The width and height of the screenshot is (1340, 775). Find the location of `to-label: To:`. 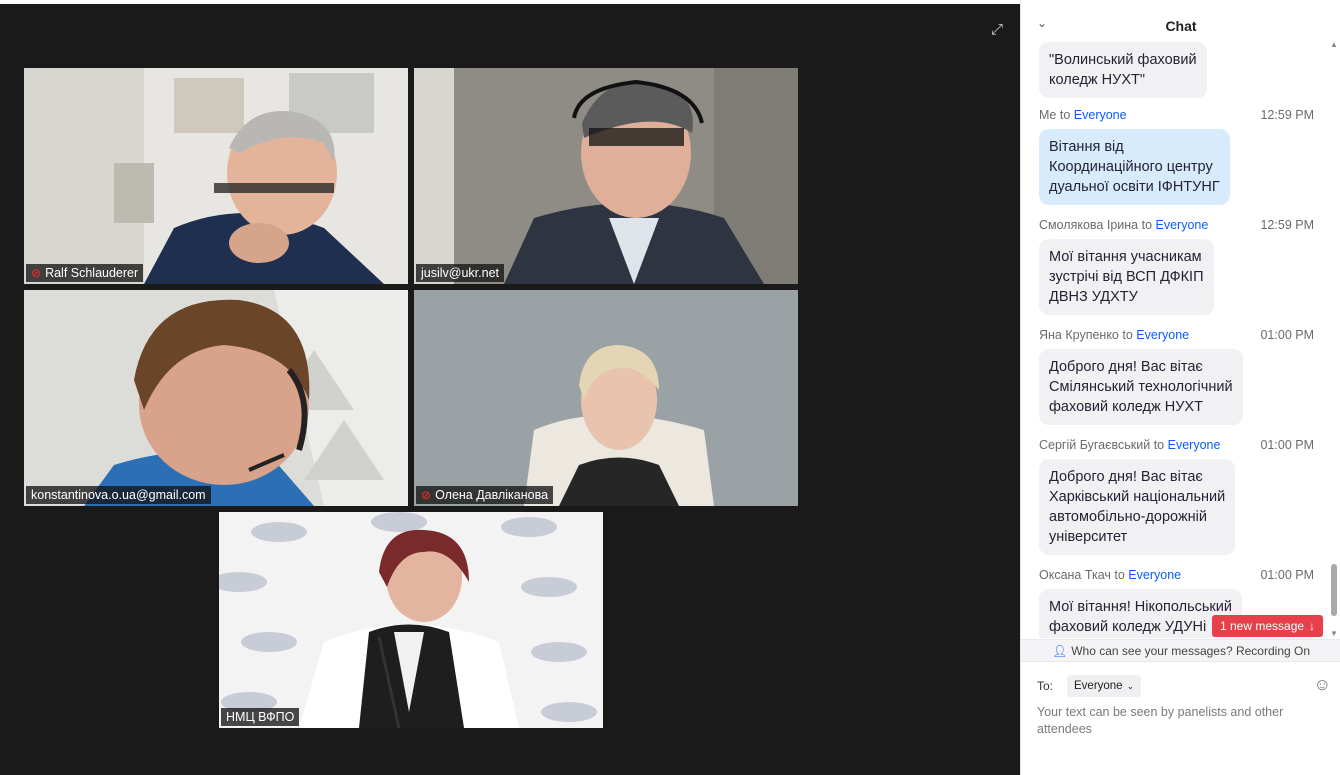

to-label: To: is located at coordinates (1045, 686).